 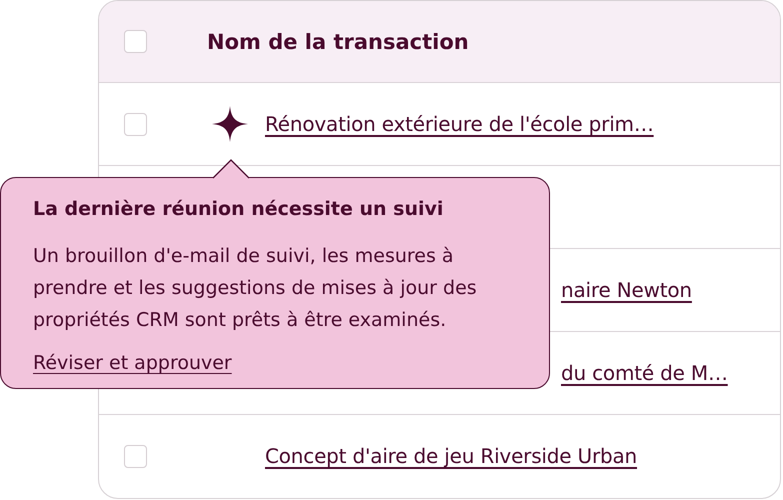 I want to click on tooltip-title: La dernière réunion nécessite un suivi, so click(x=238, y=209).